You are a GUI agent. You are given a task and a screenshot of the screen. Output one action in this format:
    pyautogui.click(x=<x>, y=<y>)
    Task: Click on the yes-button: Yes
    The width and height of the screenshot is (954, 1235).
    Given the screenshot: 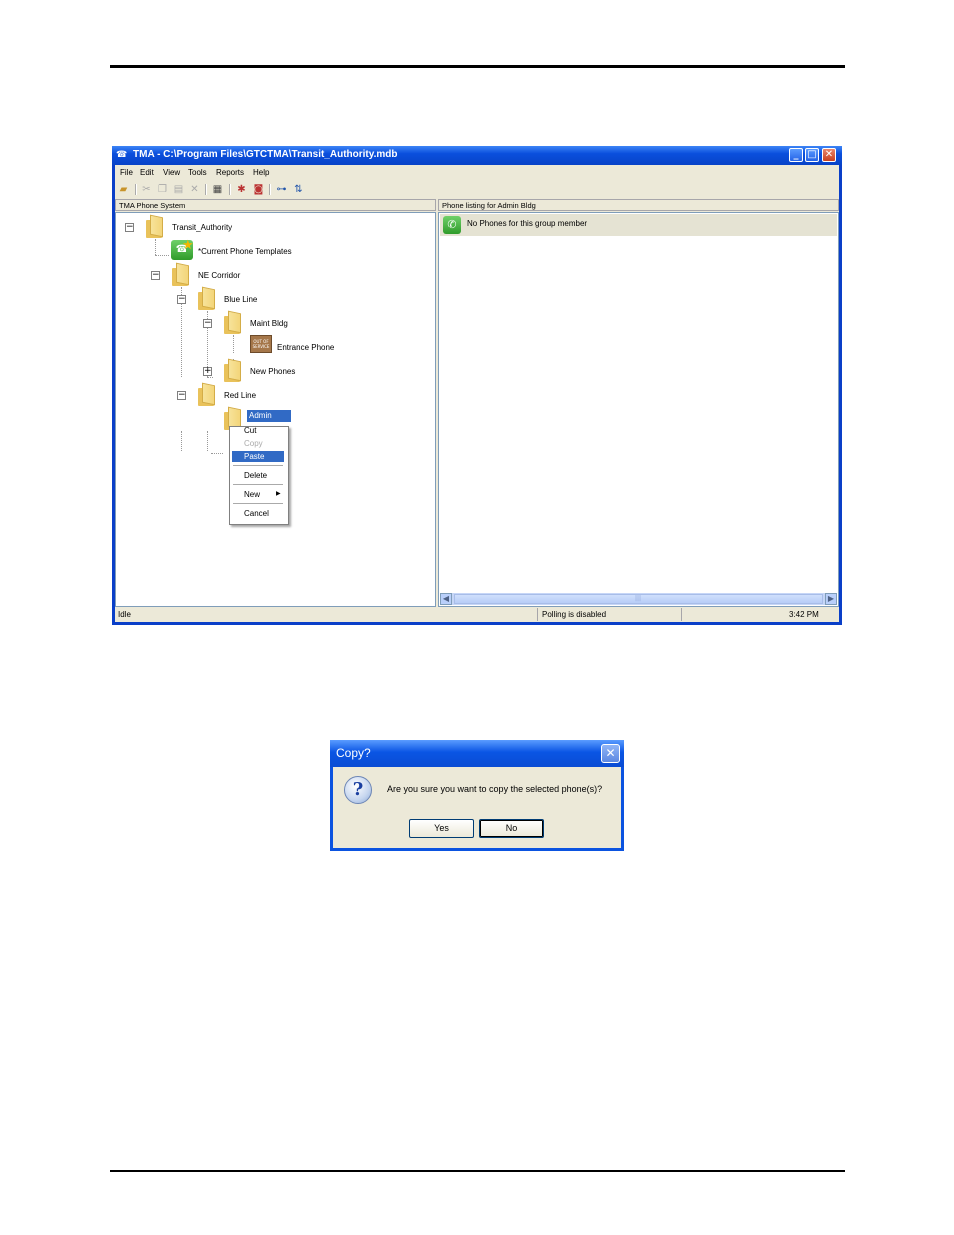 What is the action you would take?
    pyautogui.click(x=441, y=828)
    